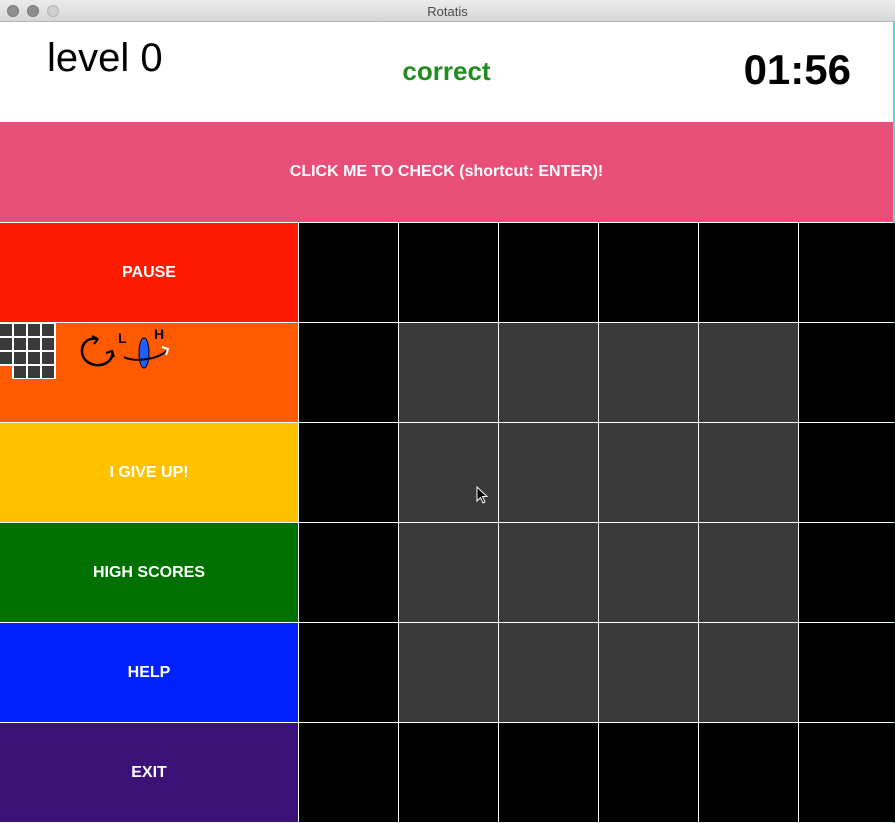 The width and height of the screenshot is (895, 823). What do you see at coordinates (149, 772) in the screenshot?
I see `exit-button: EXIT` at bounding box center [149, 772].